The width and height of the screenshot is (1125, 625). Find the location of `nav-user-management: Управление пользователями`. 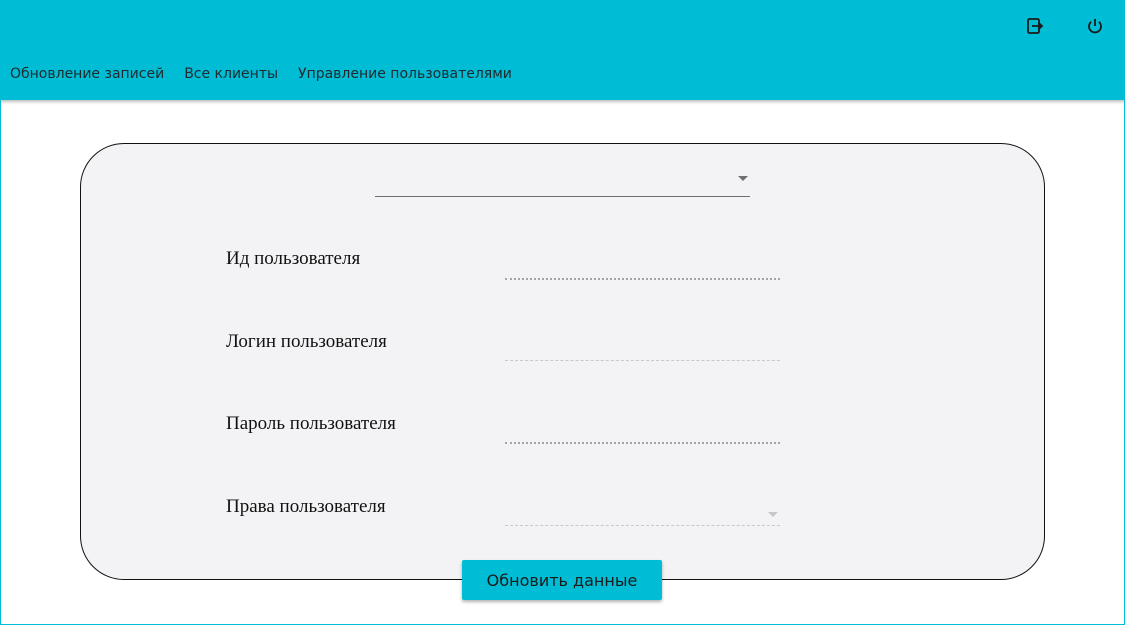

nav-user-management: Управление пользователями is located at coordinates (405, 74).